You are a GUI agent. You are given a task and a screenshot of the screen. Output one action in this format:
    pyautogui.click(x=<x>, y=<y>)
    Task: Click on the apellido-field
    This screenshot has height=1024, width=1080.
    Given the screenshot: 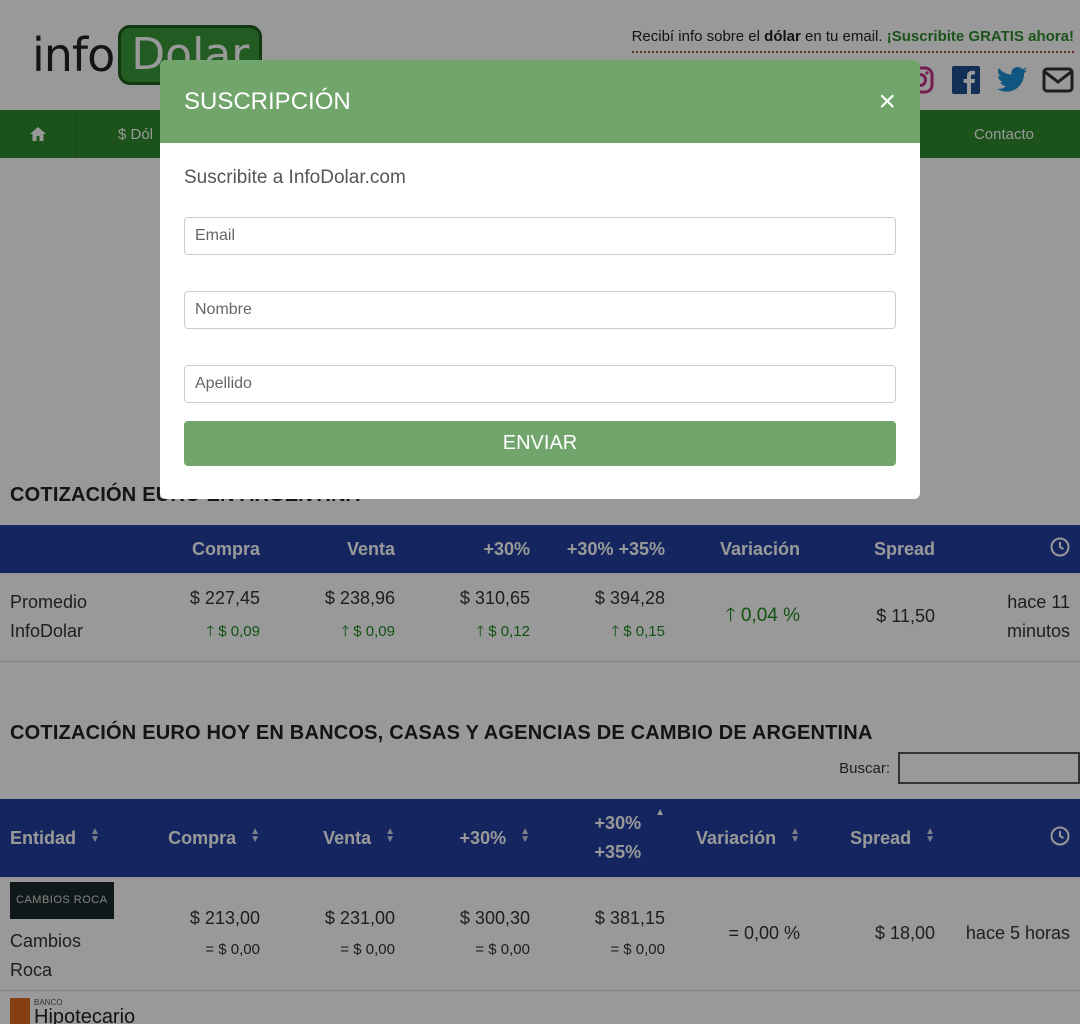 What is the action you would take?
    pyautogui.click(x=540, y=384)
    